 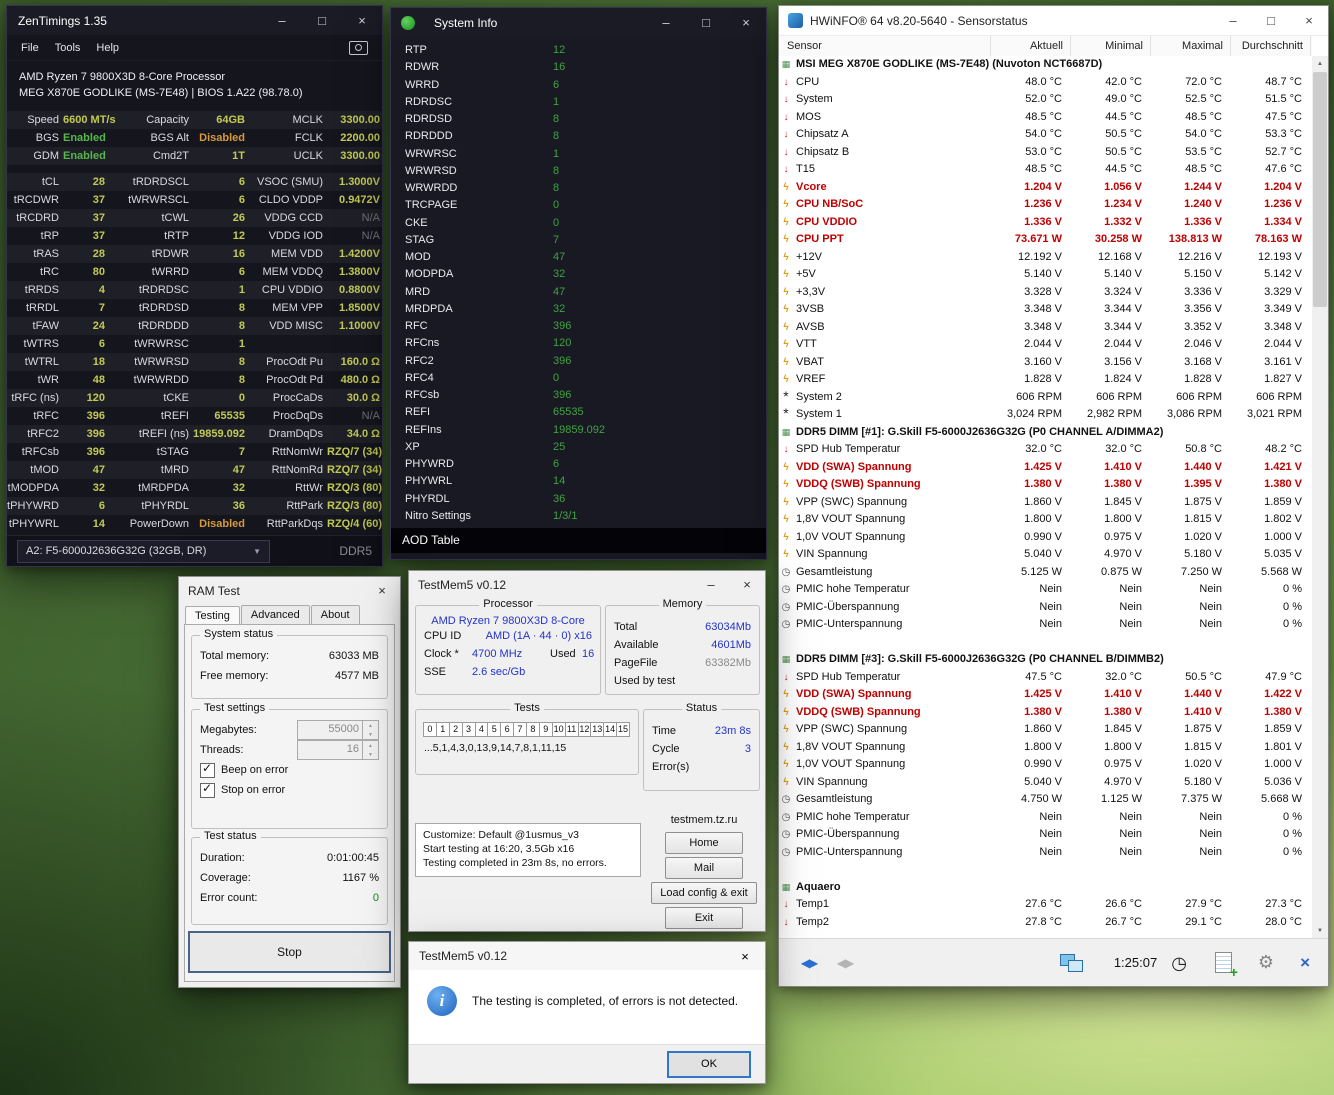 What do you see at coordinates (1045, 310) in the screenshot?
I see `sensor-row: ϟ 3VSB 3.348 V 3.344 V 3.356 V 3.349 V` at bounding box center [1045, 310].